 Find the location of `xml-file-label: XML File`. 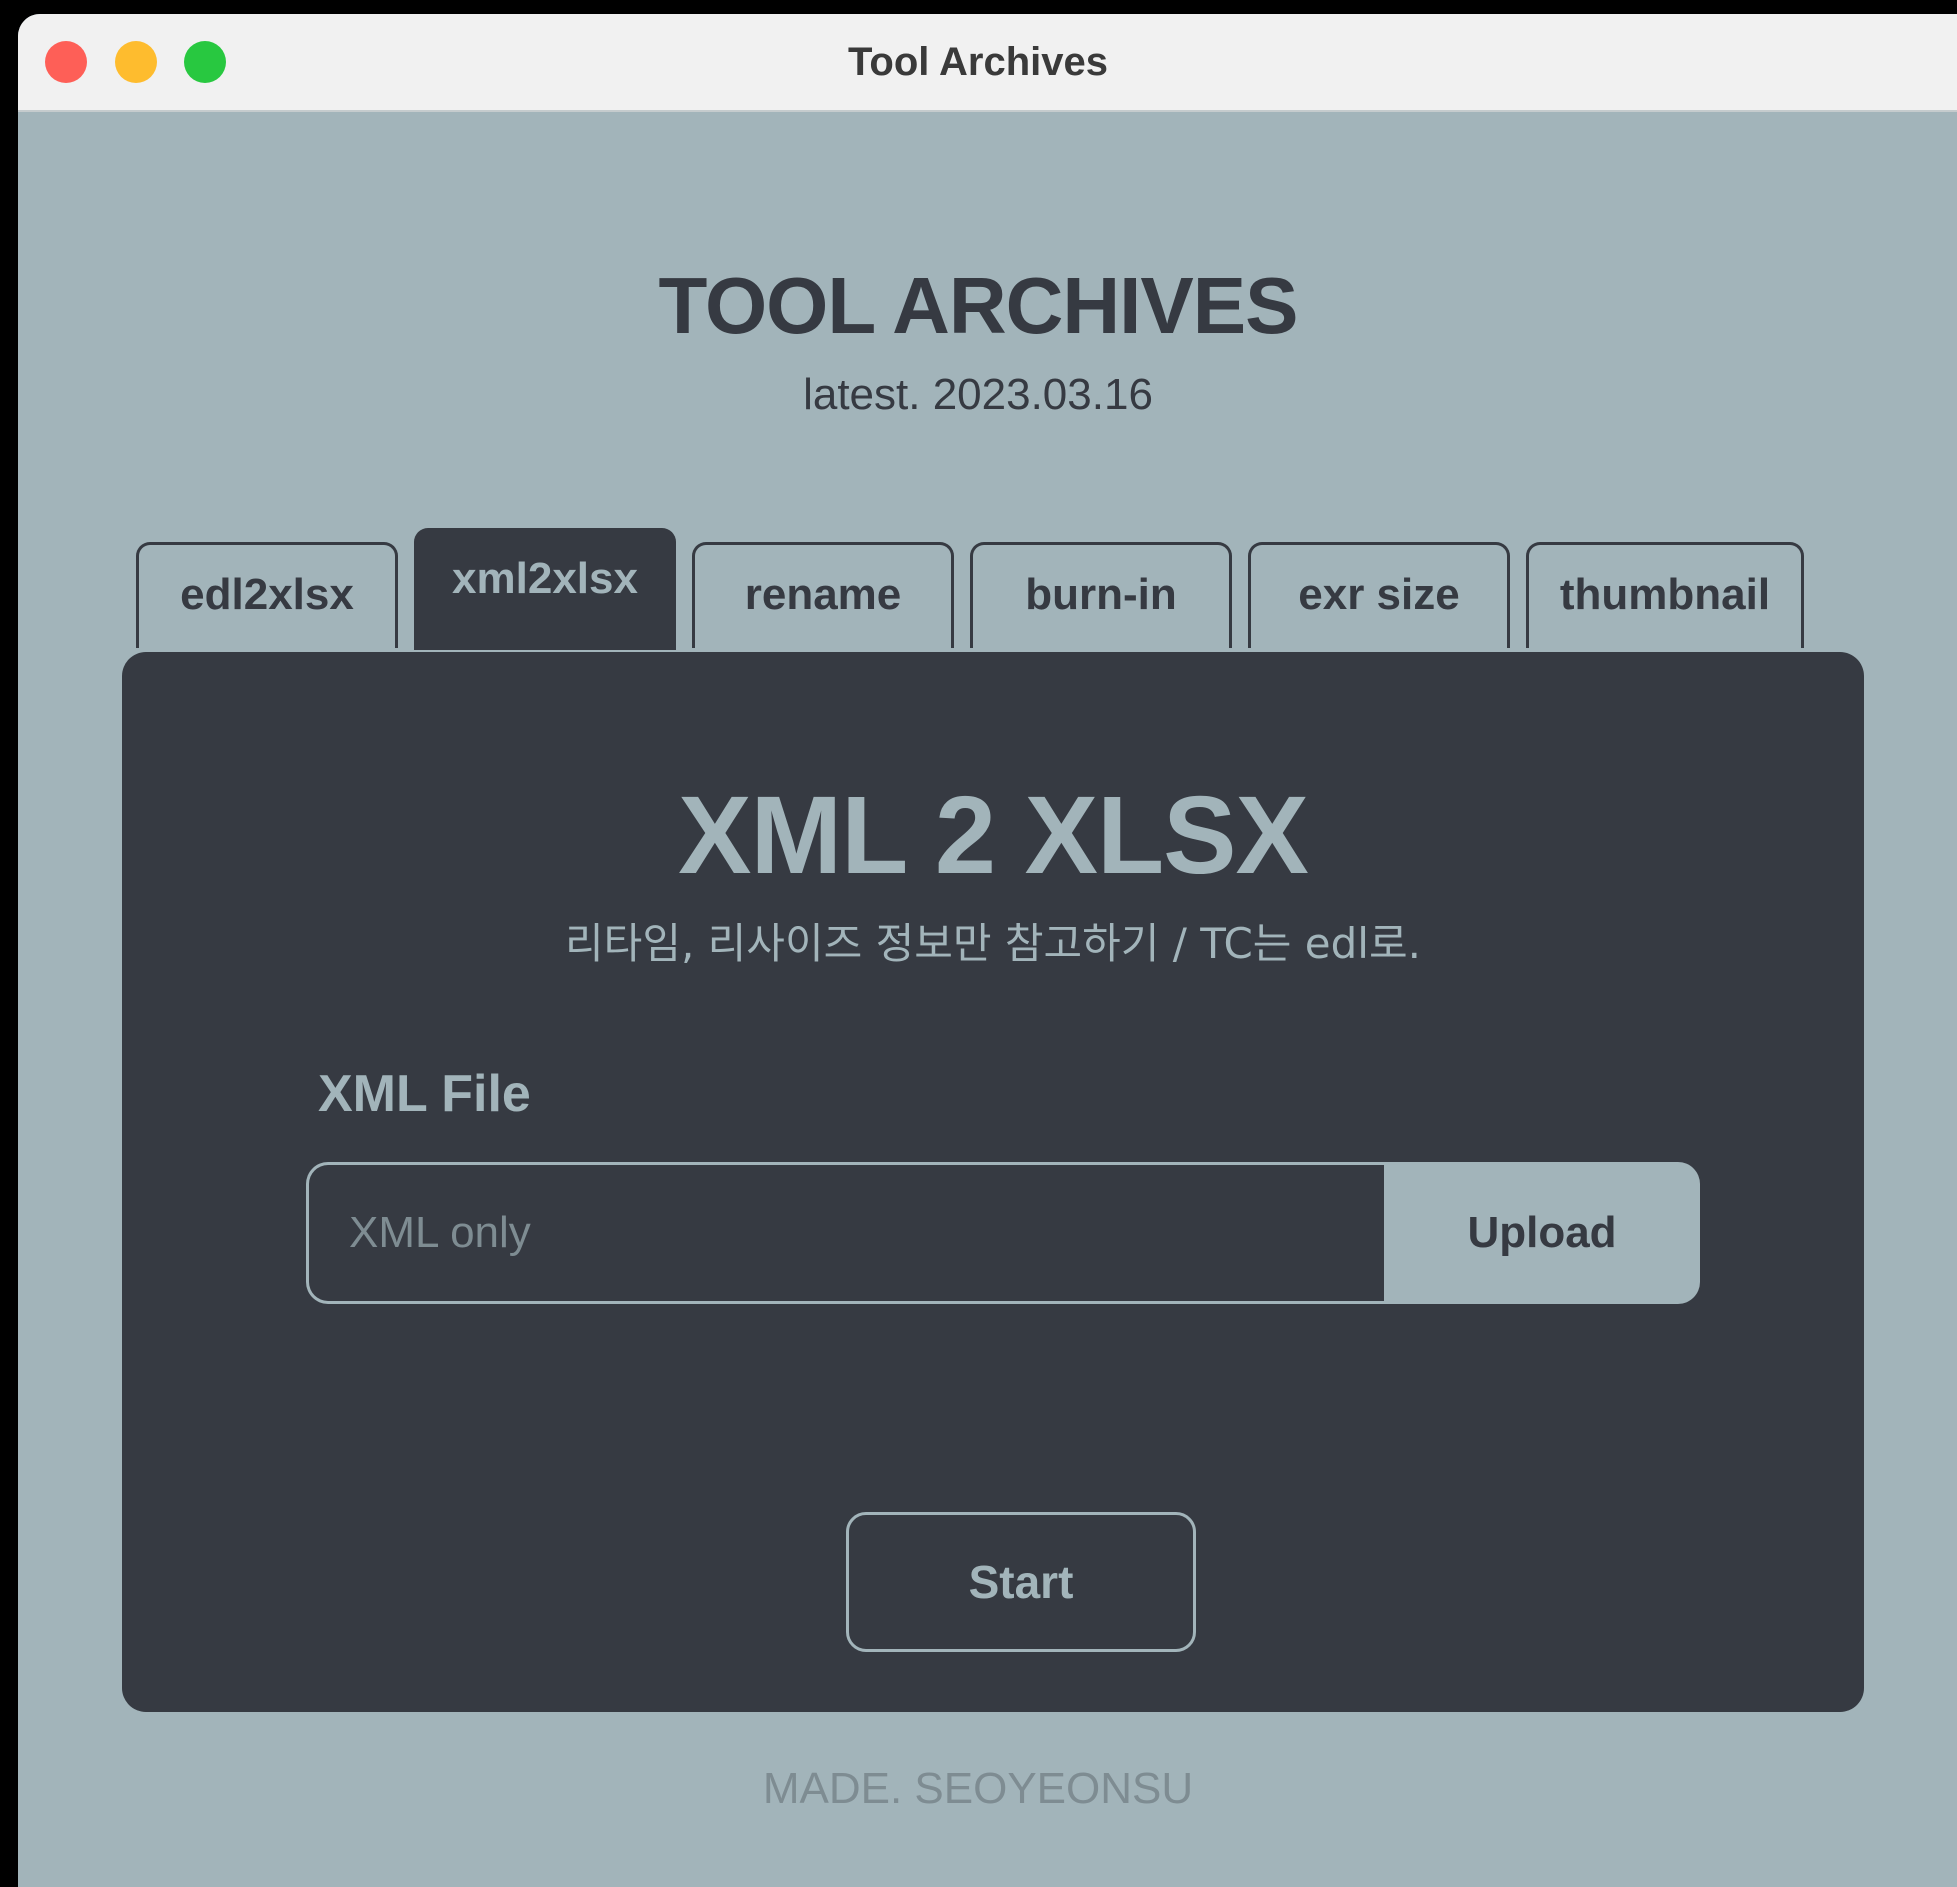

xml-file-label: XML File is located at coordinates (424, 1094).